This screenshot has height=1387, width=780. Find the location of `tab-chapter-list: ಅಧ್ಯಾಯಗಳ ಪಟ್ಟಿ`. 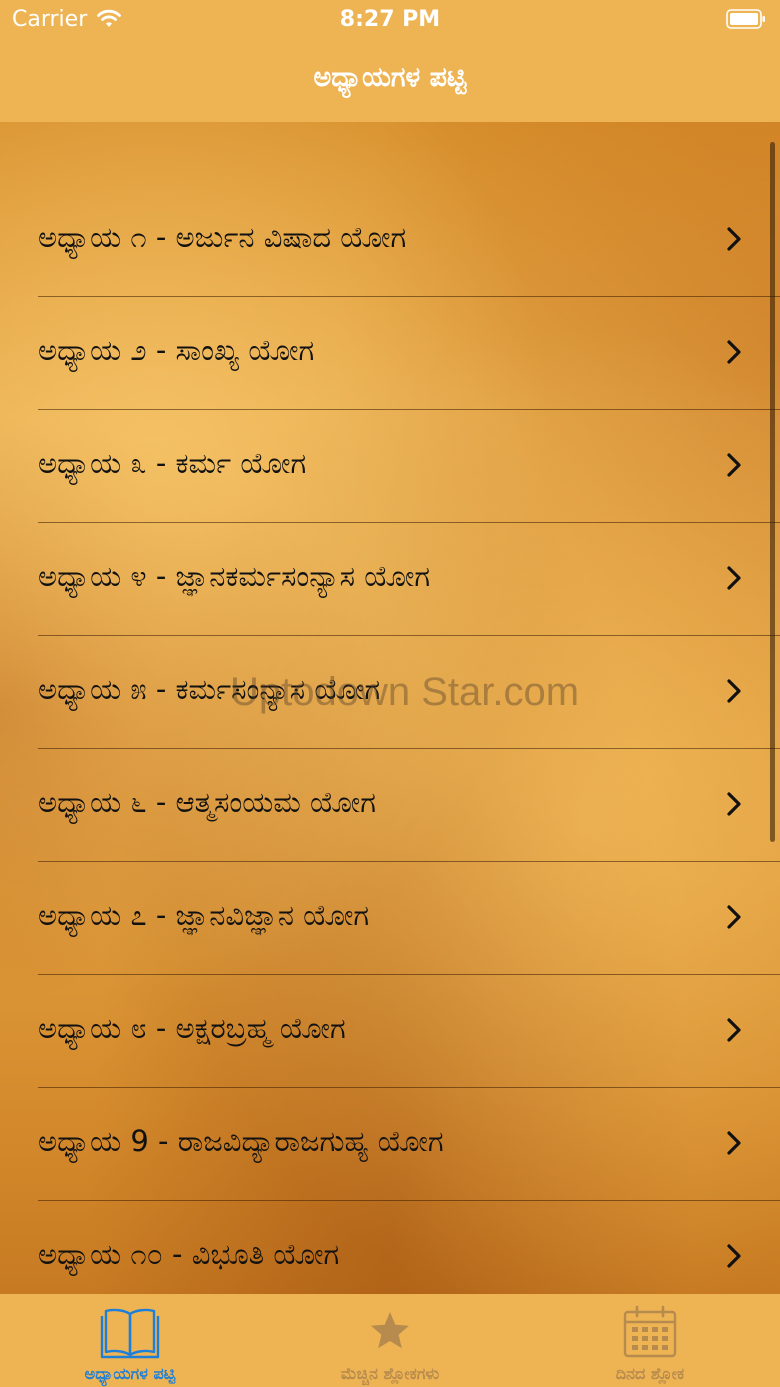

tab-chapter-list: ಅಧ್ಯಾಯಗಳ ಪಟ್ಟಿ is located at coordinates (130, 1340).